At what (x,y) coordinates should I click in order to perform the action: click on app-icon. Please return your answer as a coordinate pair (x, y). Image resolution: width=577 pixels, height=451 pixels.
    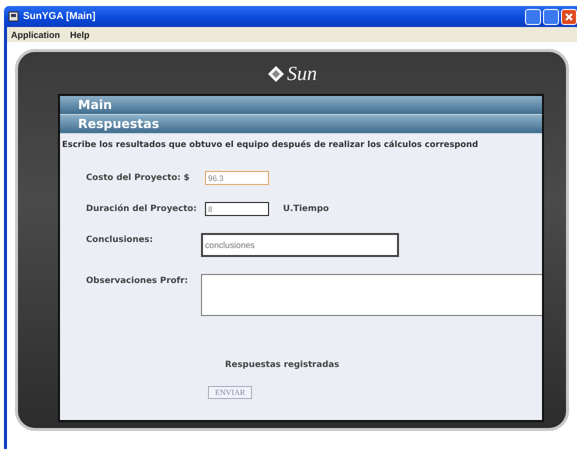
    Looking at the image, I should click on (13, 16).